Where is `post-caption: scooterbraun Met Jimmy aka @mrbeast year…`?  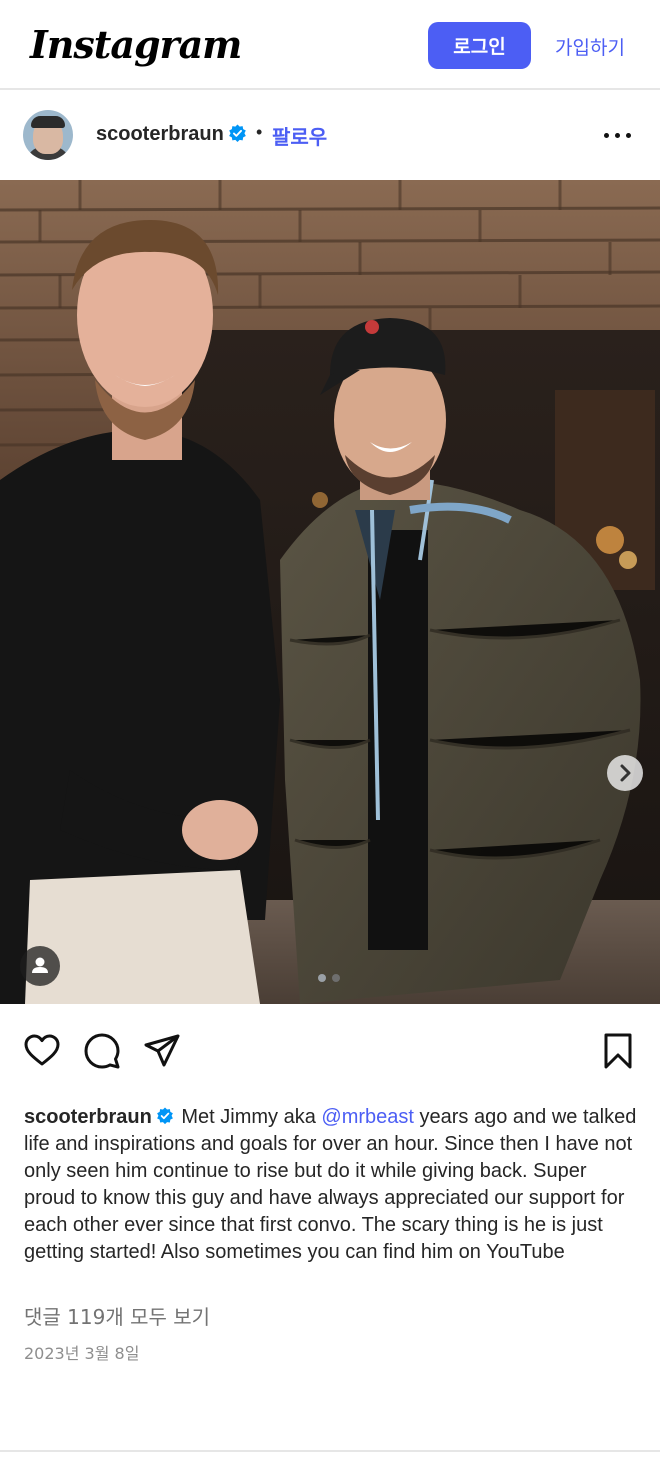 post-caption: scooterbraun Met Jimmy aka @mrbeast year… is located at coordinates (331, 1185).